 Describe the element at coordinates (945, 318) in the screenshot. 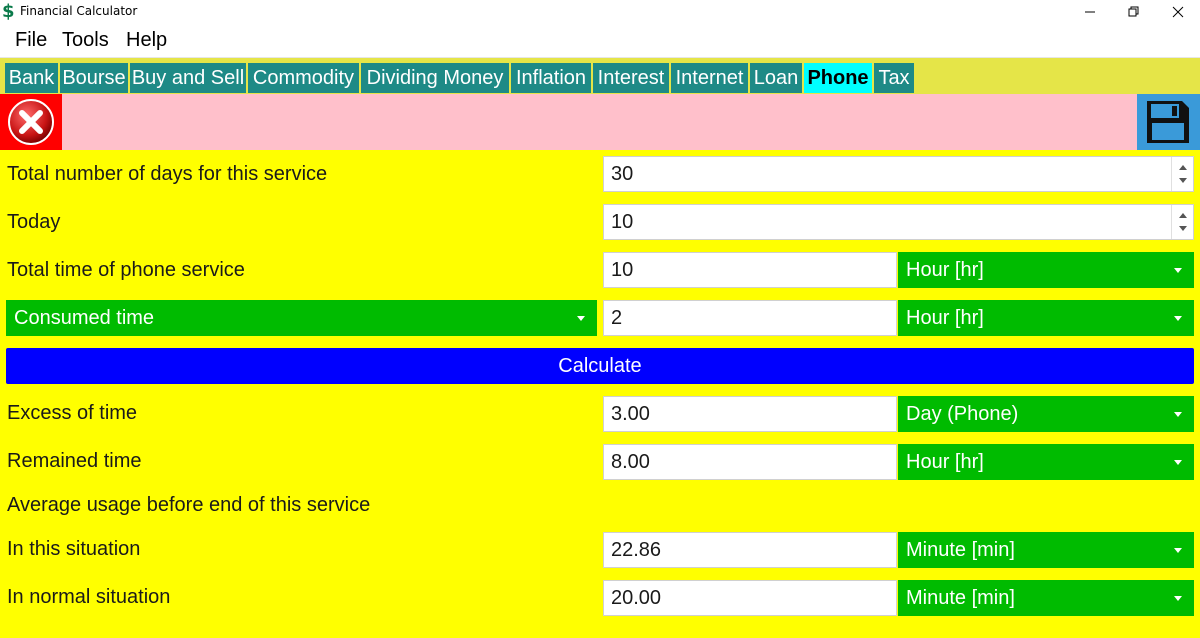

I see `consumed-unit: Hour [hr]` at that location.